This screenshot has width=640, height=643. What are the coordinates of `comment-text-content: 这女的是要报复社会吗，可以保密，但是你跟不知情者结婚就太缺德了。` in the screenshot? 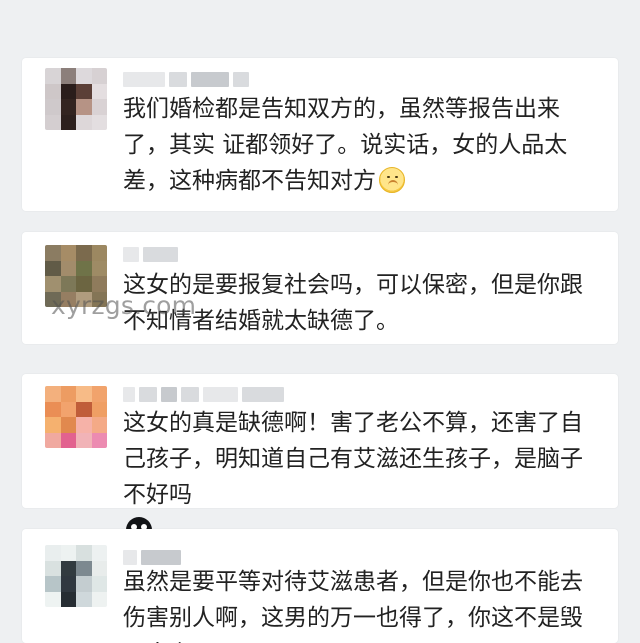 It's located at (353, 303).